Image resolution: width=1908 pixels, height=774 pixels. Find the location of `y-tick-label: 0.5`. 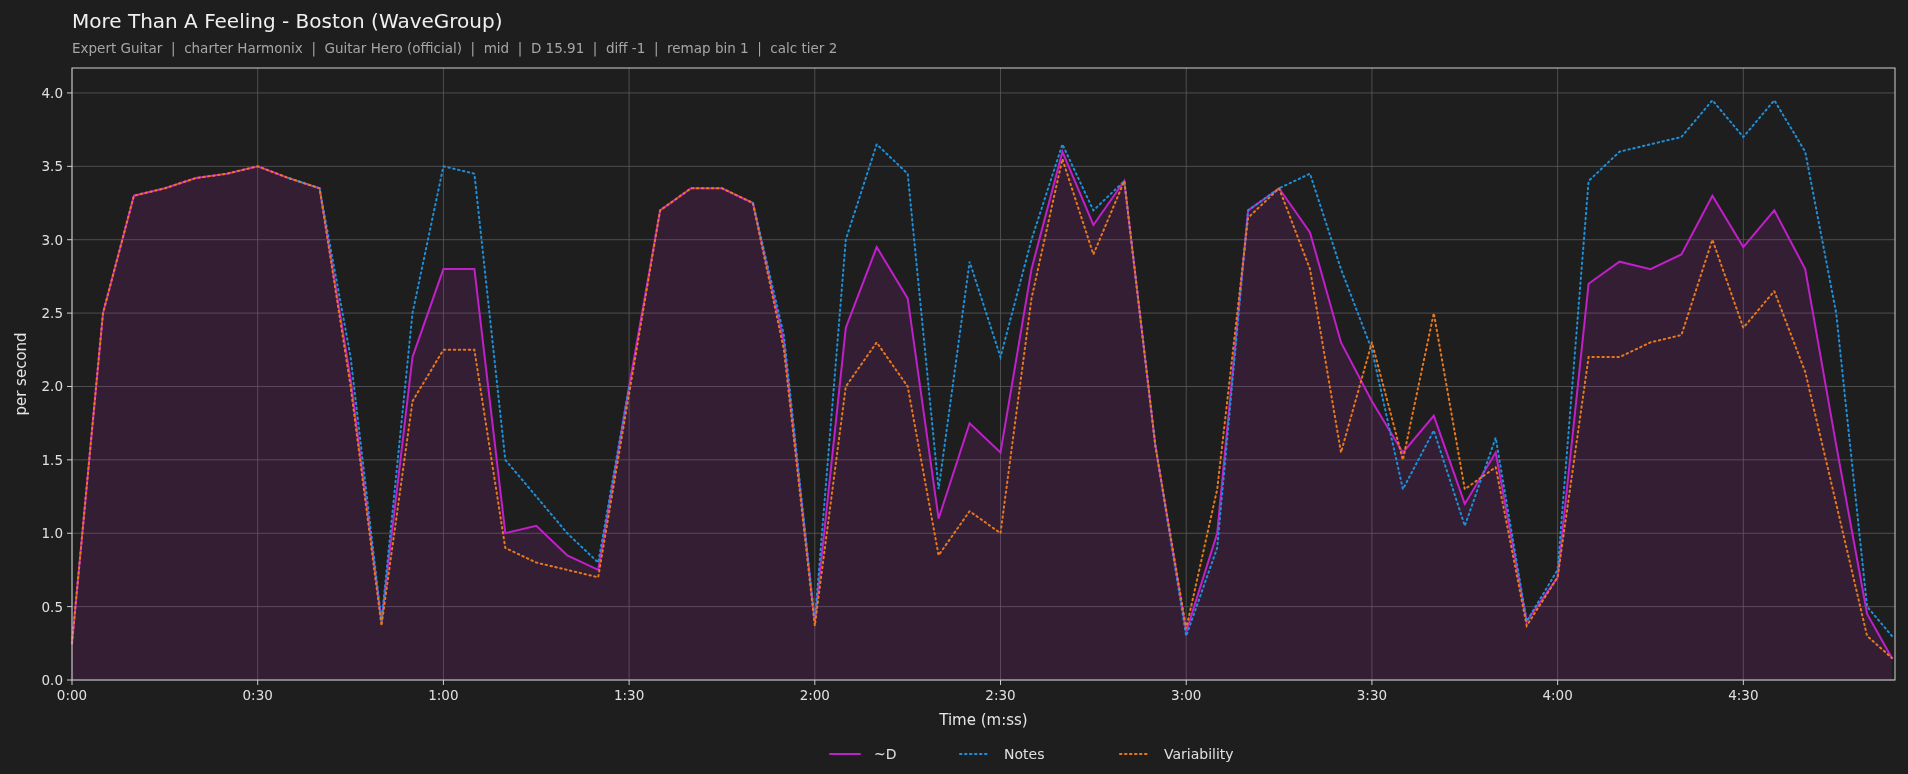

y-tick-label: 0.5 is located at coordinates (52, 606).